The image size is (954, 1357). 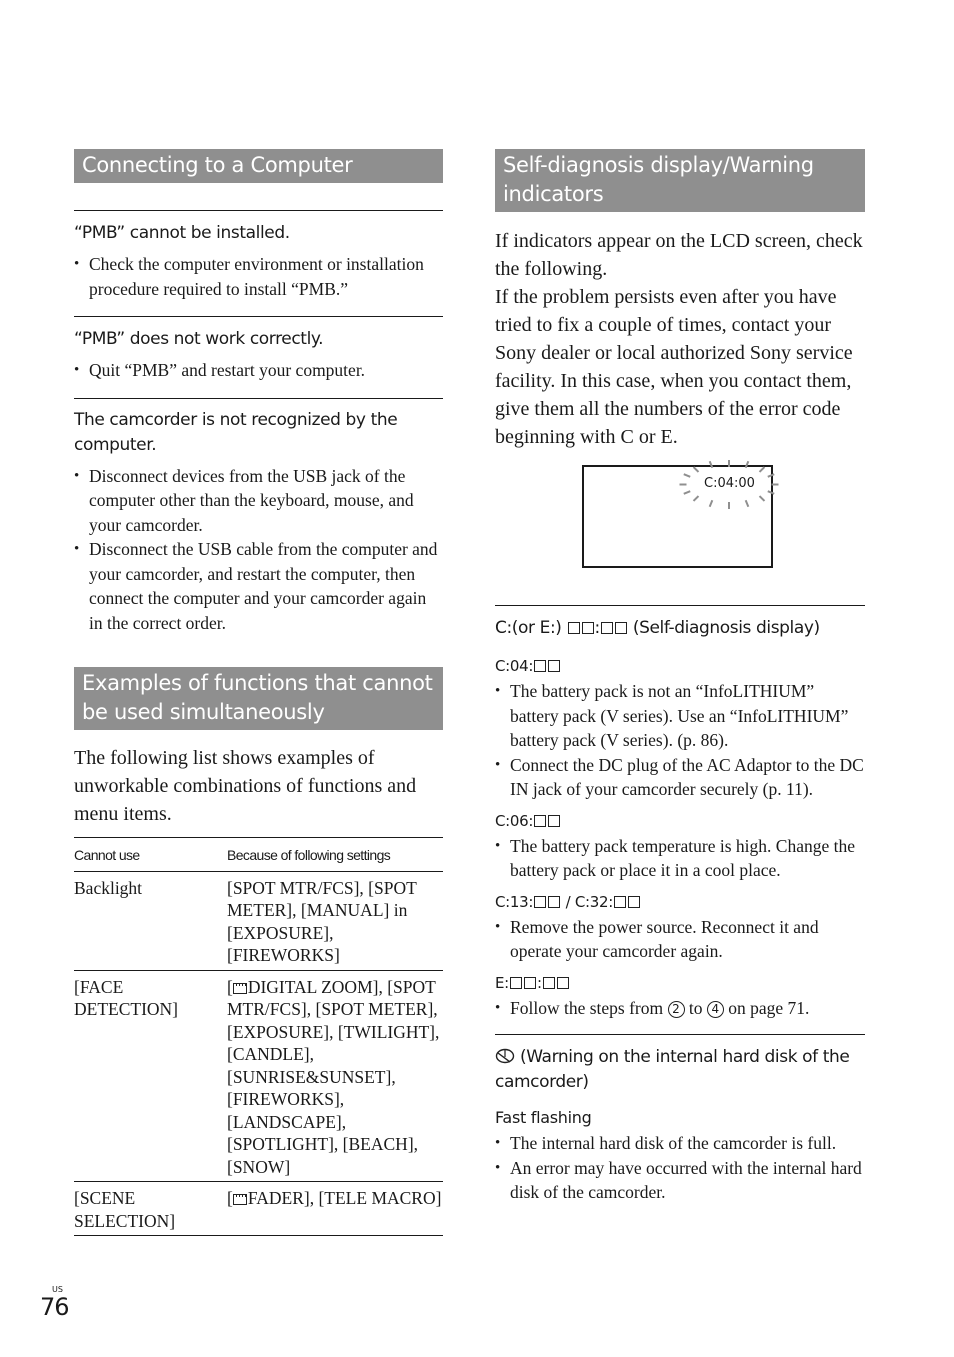 I want to click on settings-text: FADER], [TELE MACRO], so click(x=344, y=1198).